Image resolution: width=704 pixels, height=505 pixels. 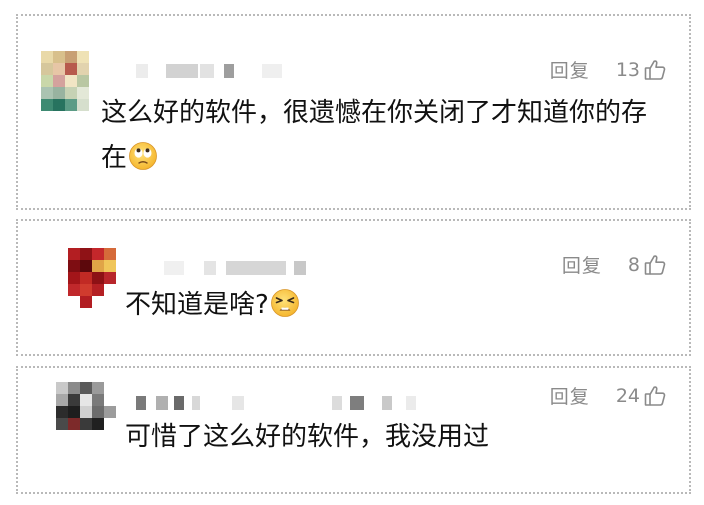 I want to click on face-with-rolling-eyes-emoji-icon, so click(x=143, y=156).